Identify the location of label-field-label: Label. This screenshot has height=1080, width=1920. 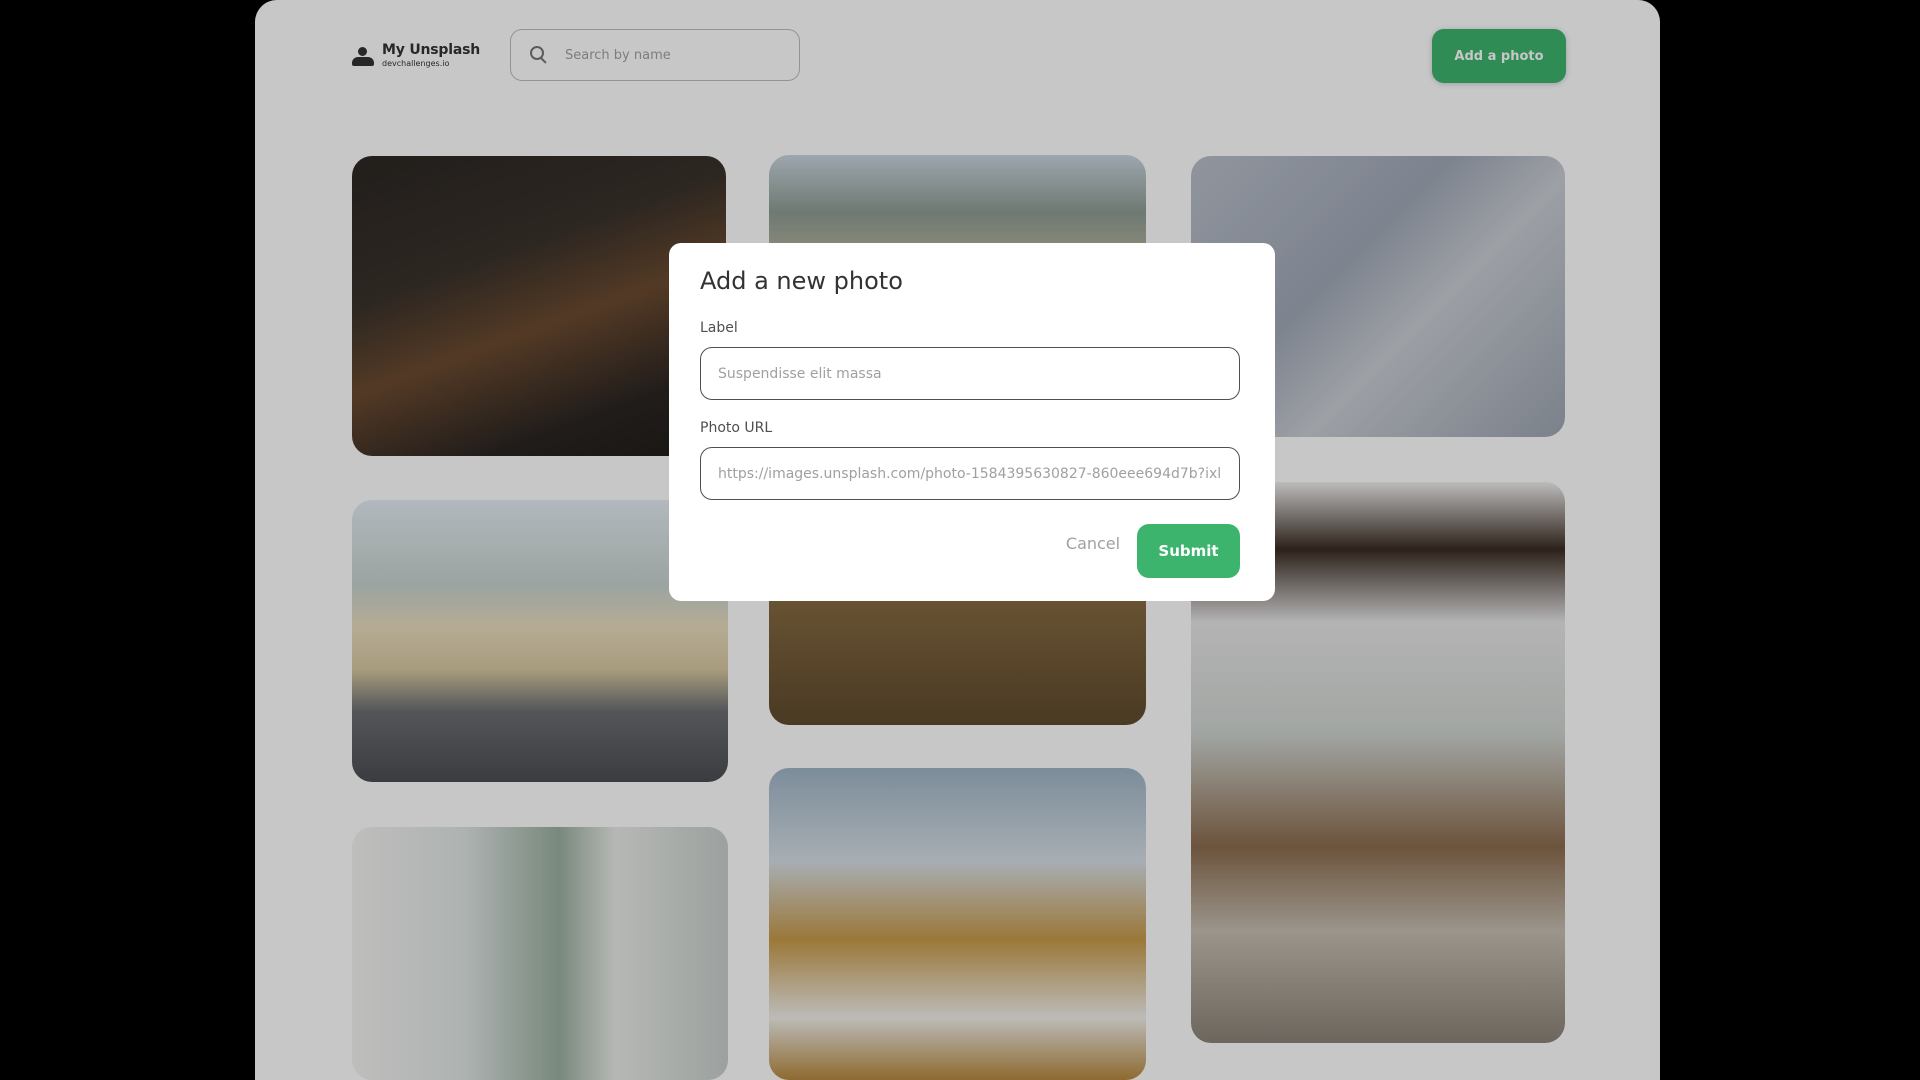
(719, 328).